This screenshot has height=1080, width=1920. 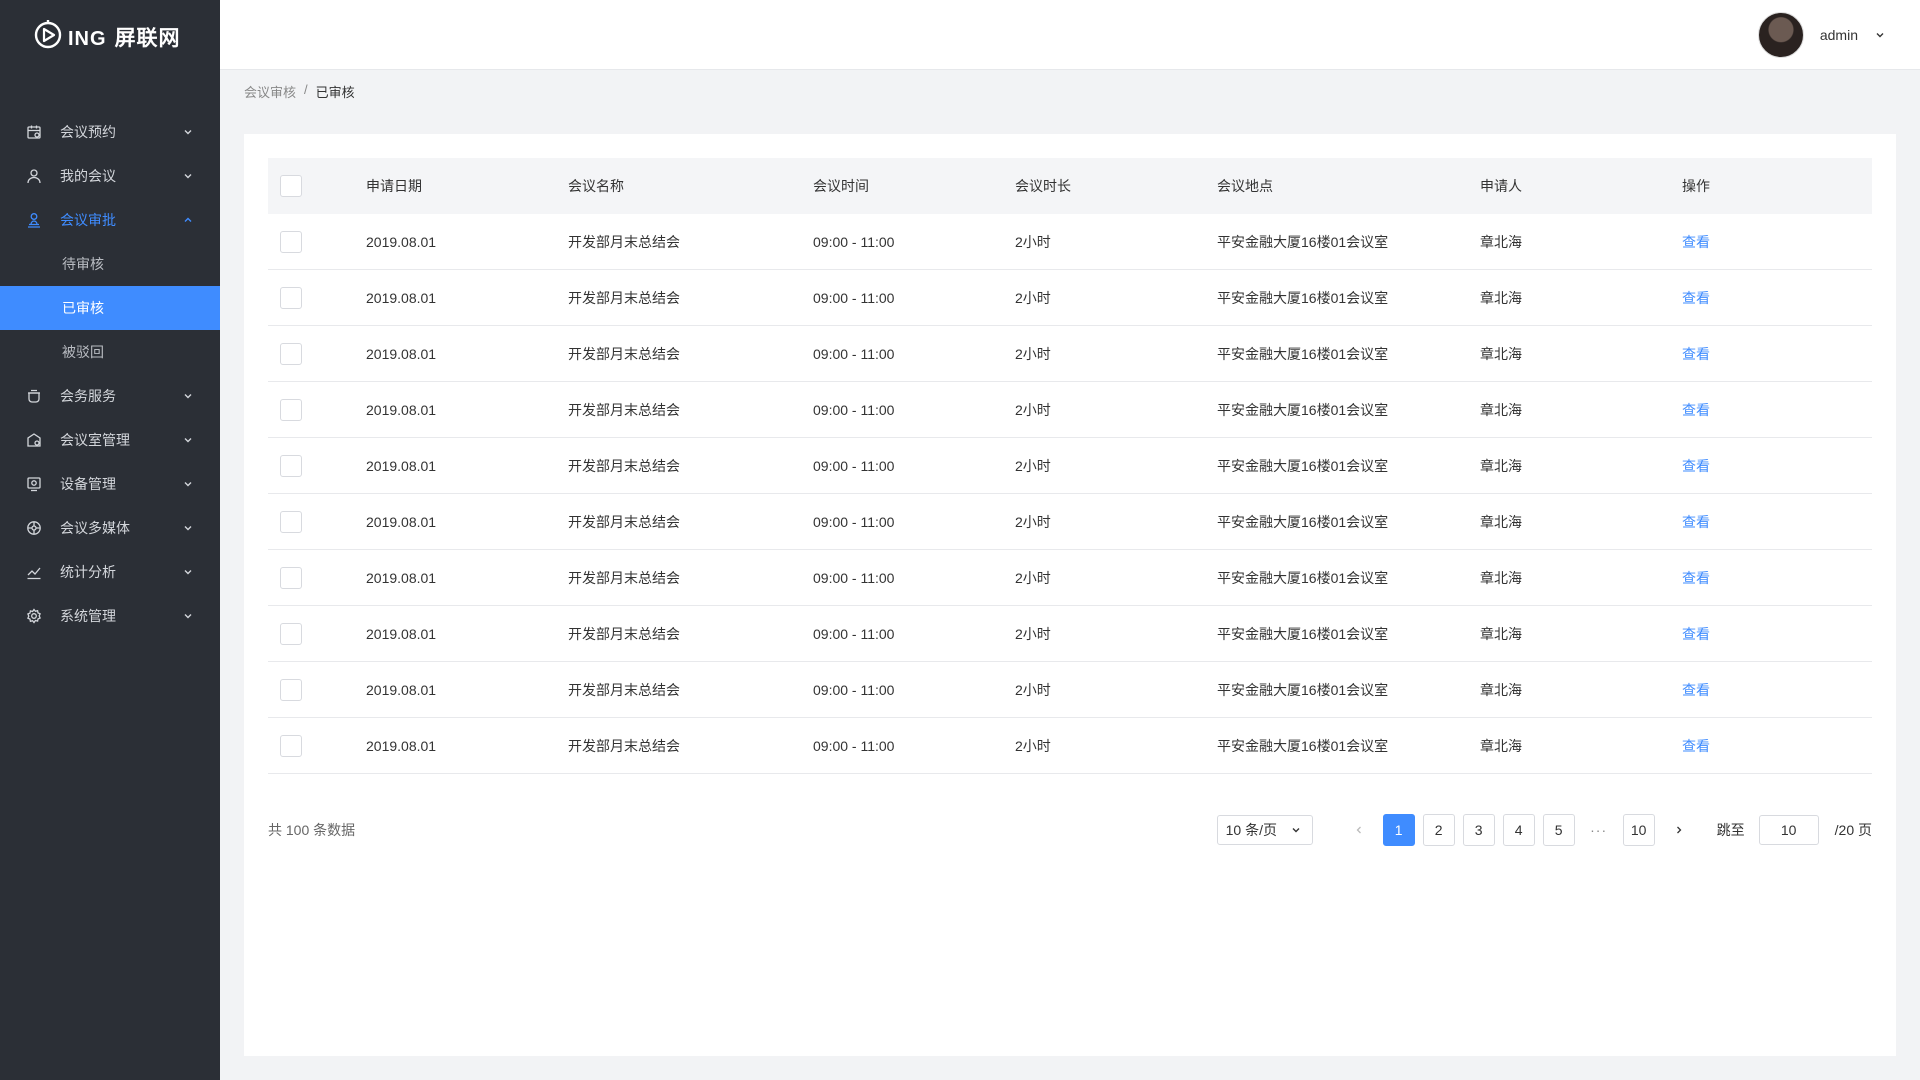 I want to click on sidebar-item-statistics: 统计分析, so click(x=110, y=572).